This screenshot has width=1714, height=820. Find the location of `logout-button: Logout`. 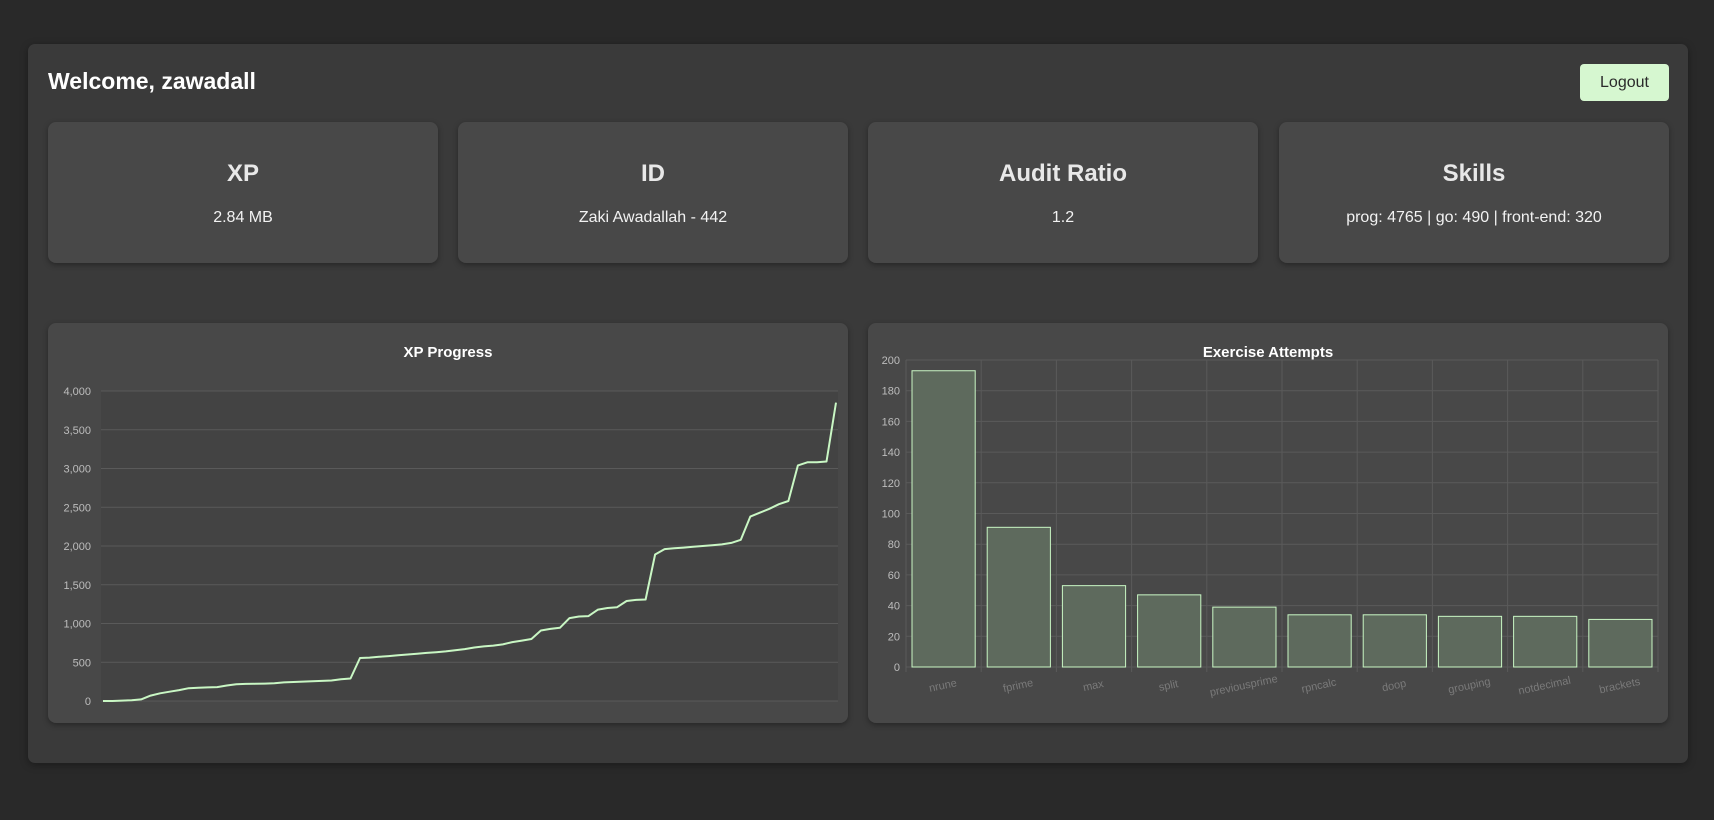

logout-button: Logout is located at coordinates (1624, 82).